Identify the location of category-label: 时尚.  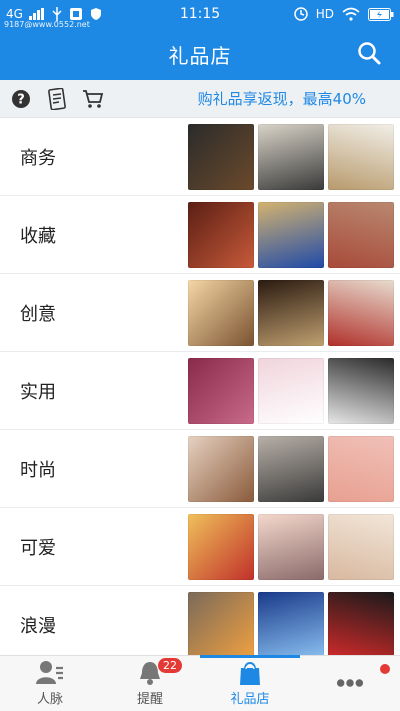
(38, 470).